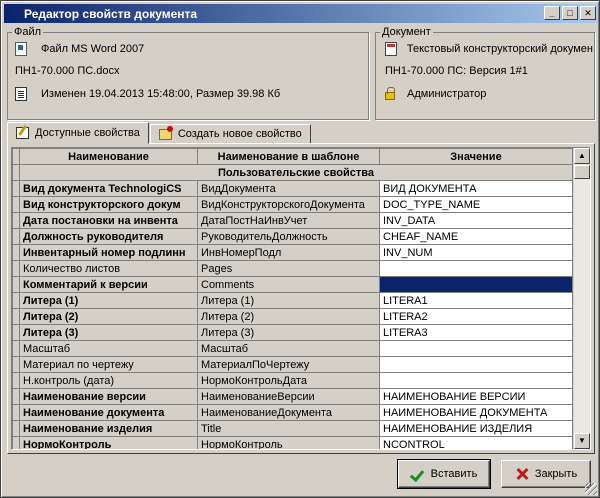 The width and height of the screenshot is (600, 498). What do you see at coordinates (476, 428) in the screenshot?
I see `cell-value: НАИМЕНОВАНИЕ ИЗДЕЛИЯ` at bounding box center [476, 428].